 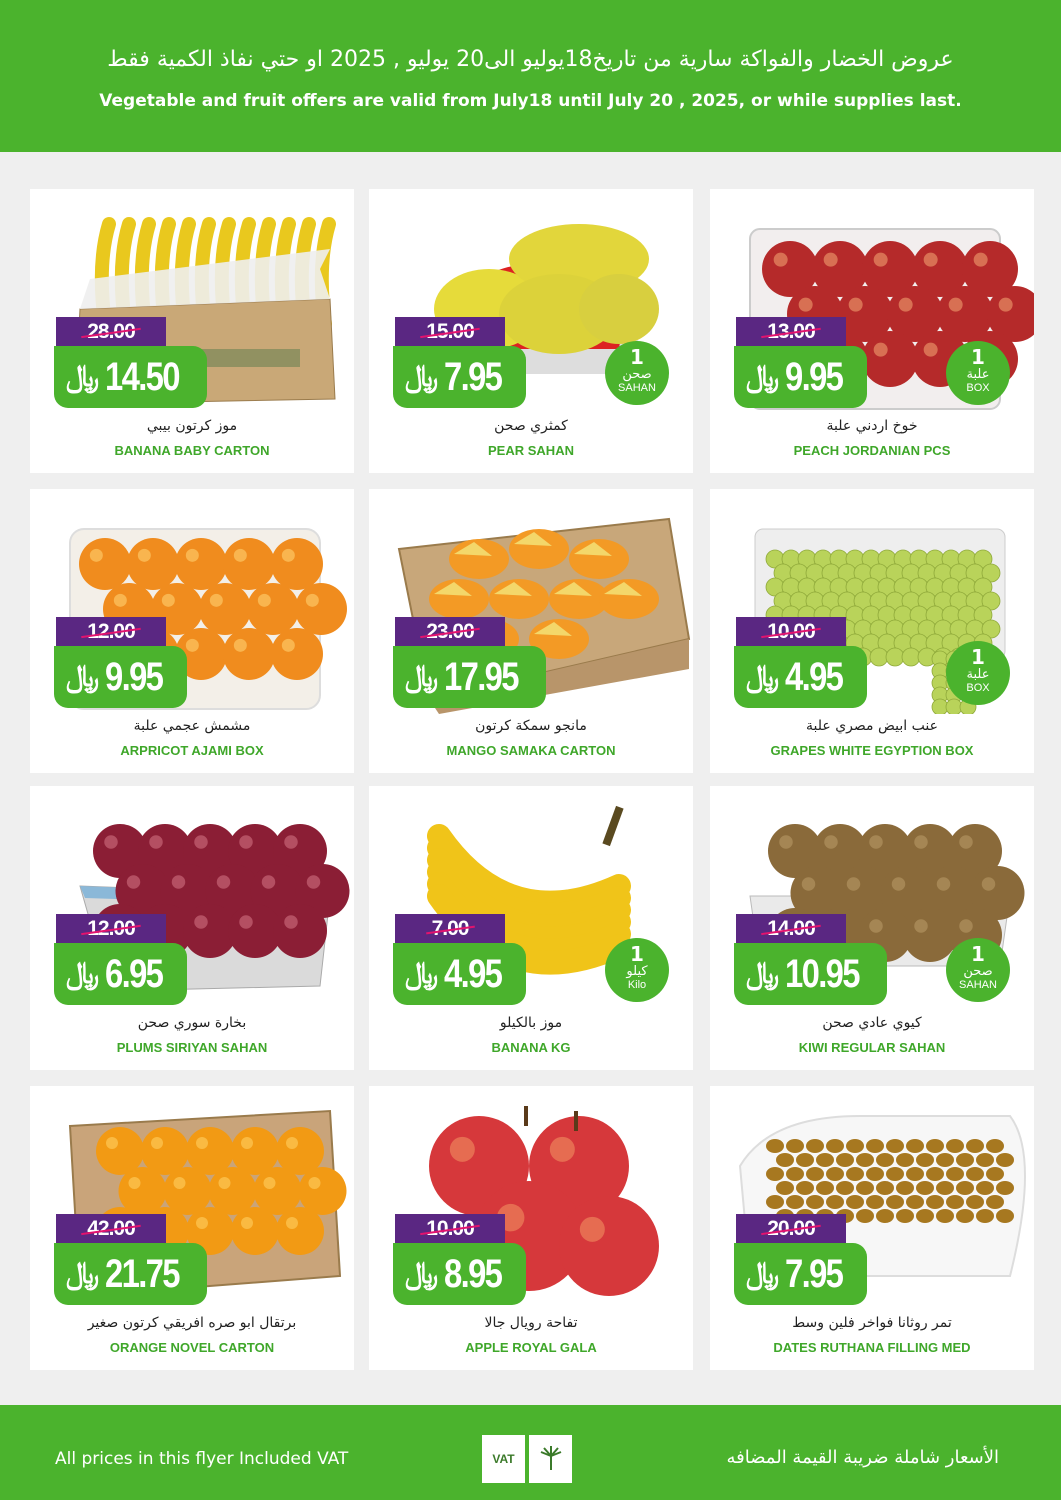 I want to click on new-price-tag: ﷼ 6.95, so click(x=121, y=974).